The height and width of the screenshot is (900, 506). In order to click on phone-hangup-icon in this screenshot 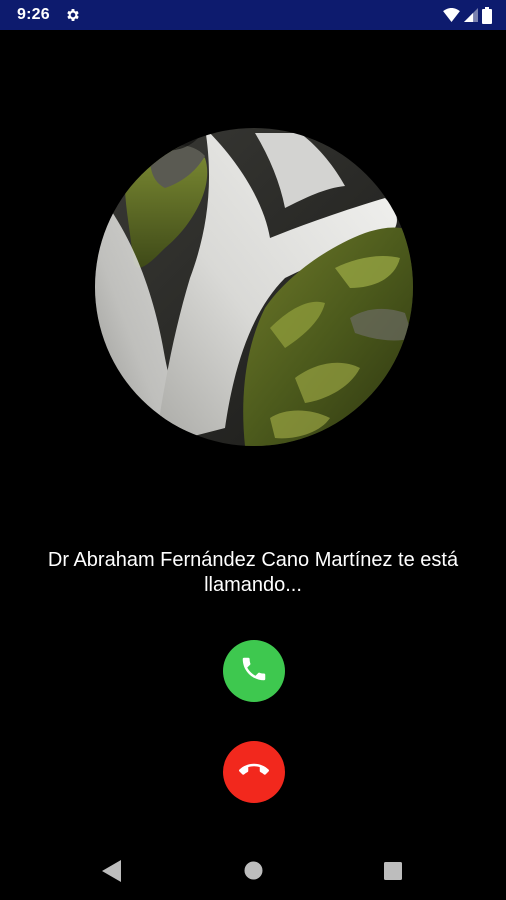, I will do `click(254, 772)`.